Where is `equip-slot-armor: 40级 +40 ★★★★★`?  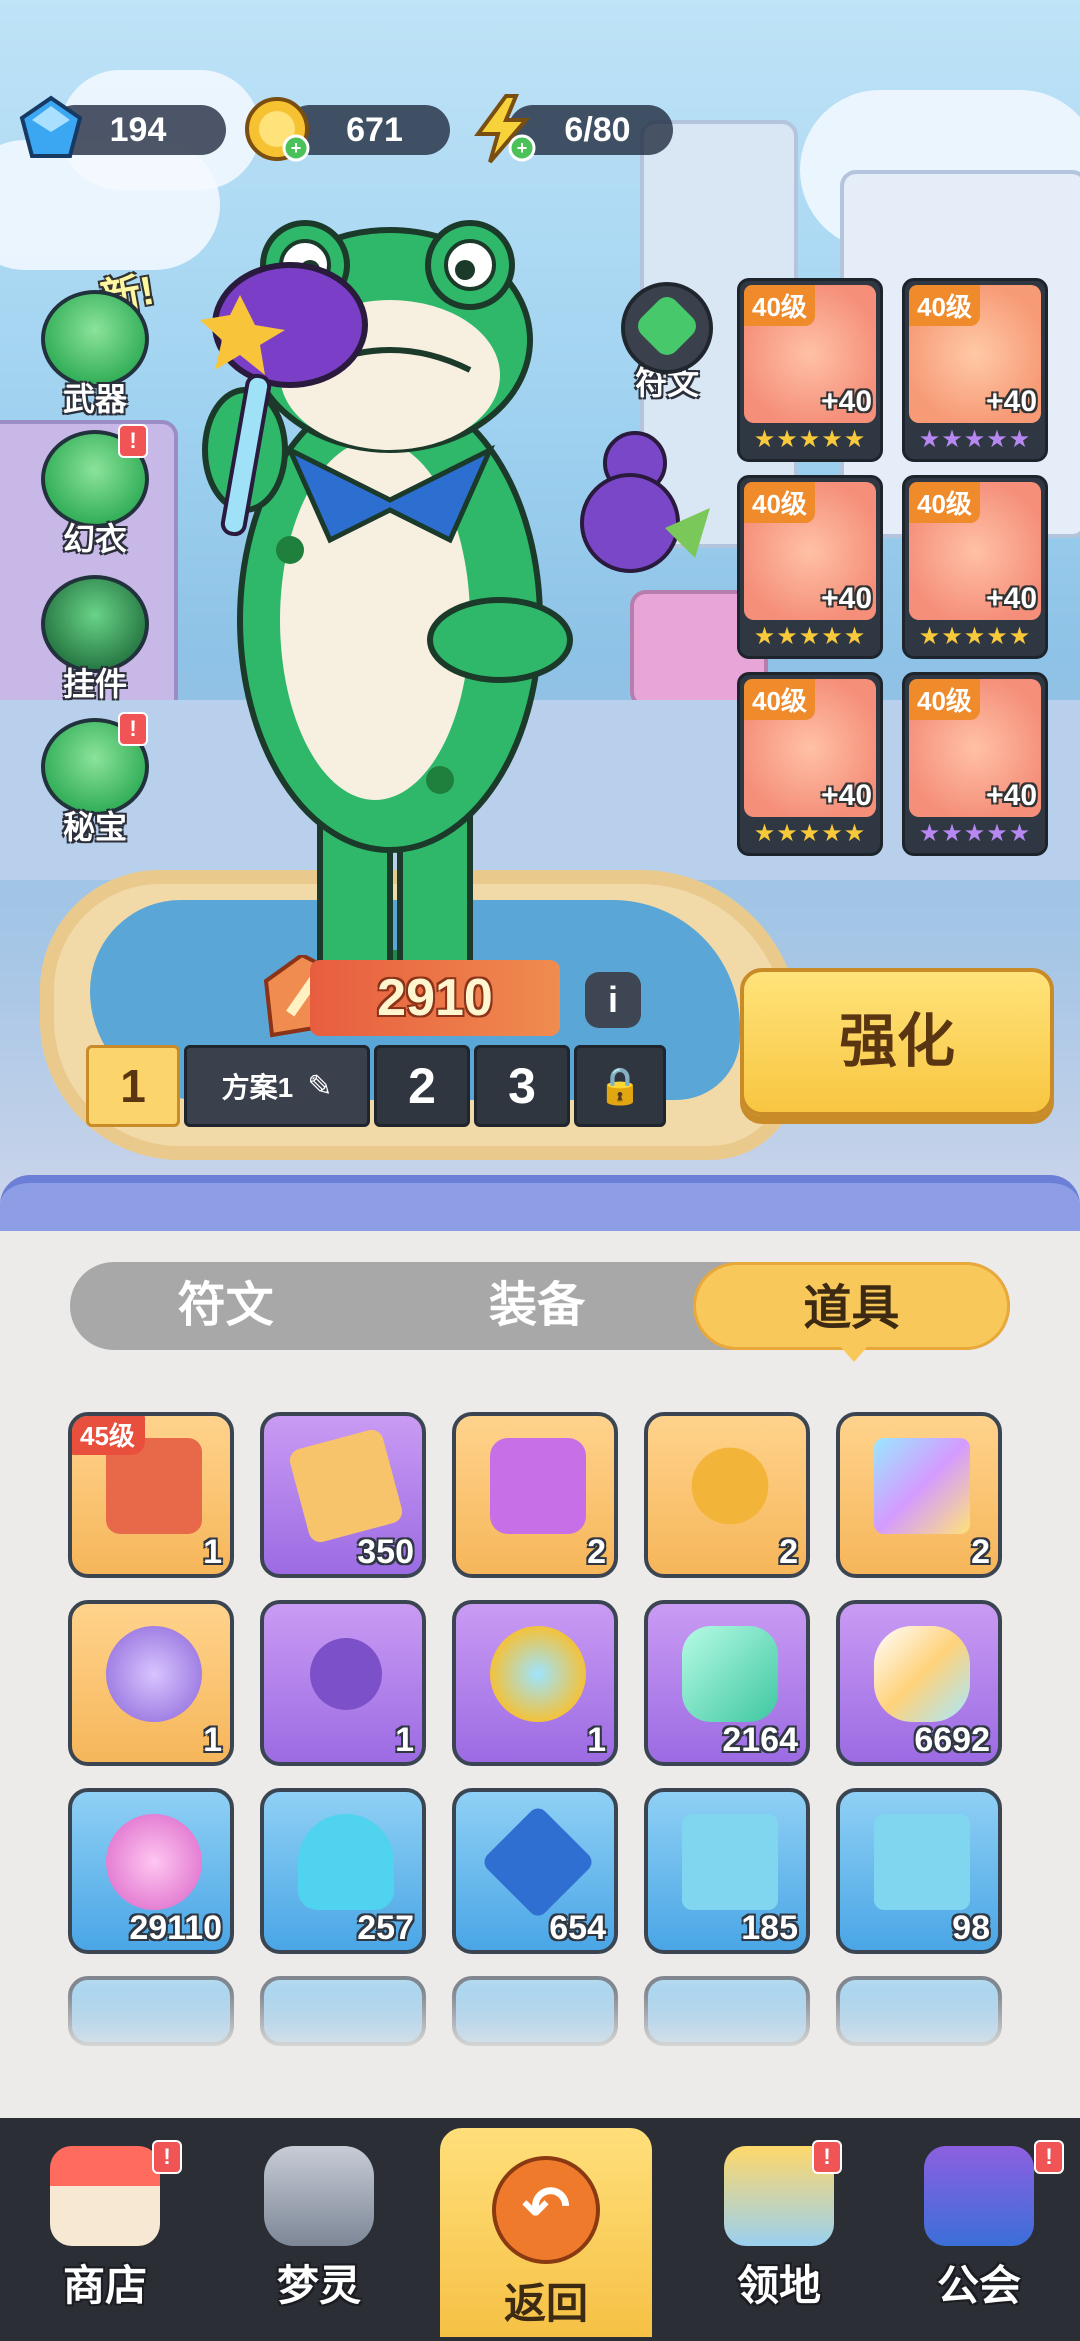
equip-slot-armor: 40级 +40 ★★★★★ is located at coordinates (975, 370).